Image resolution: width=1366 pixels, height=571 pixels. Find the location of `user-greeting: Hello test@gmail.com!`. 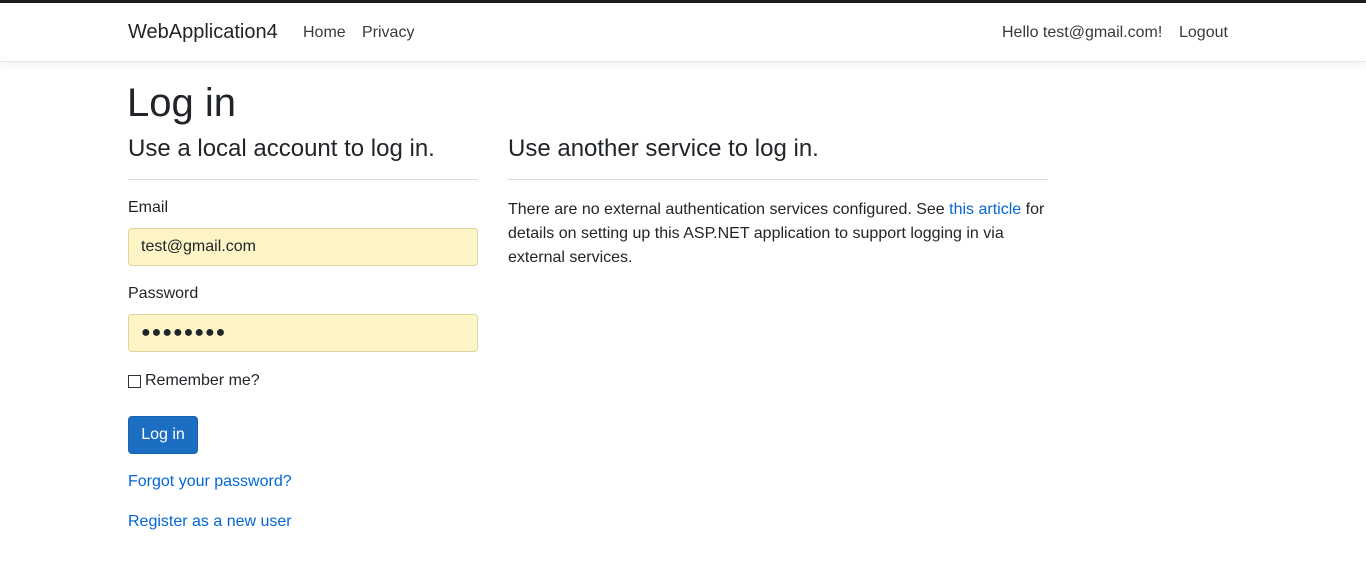

user-greeting: Hello test@gmail.com! is located at coordinates (1082, 33).